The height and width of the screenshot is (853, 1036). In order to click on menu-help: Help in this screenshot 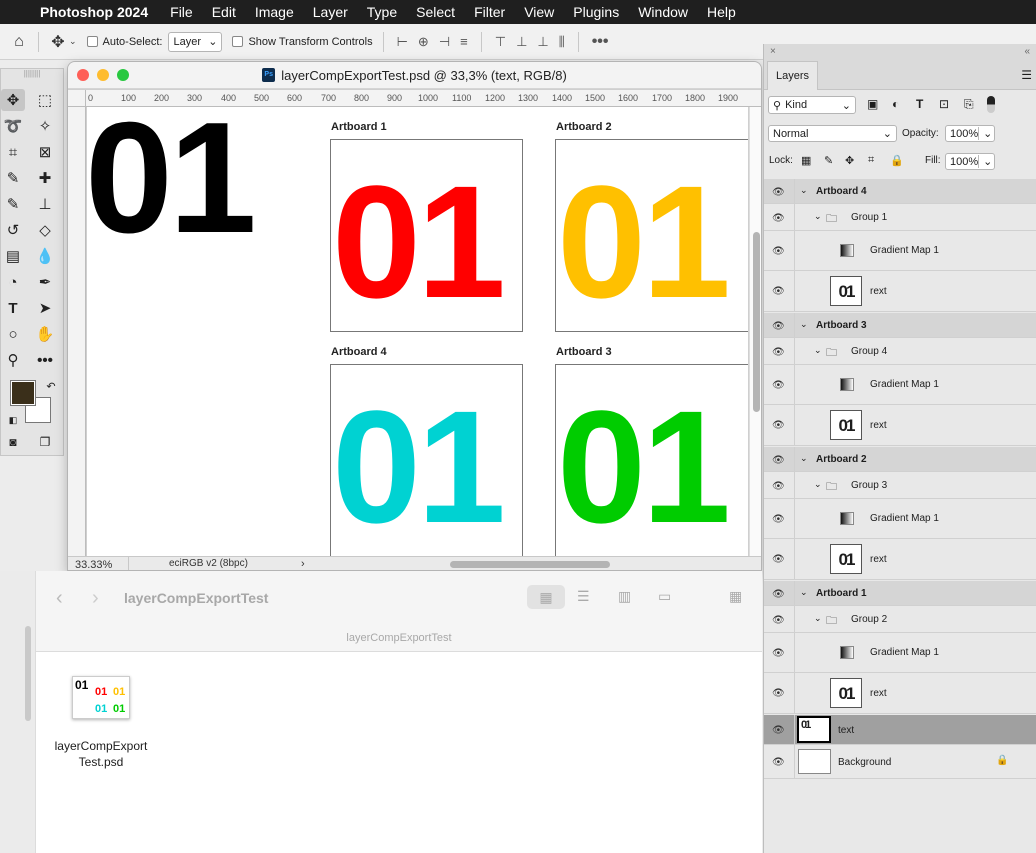, I will do `click(721, 12)`.